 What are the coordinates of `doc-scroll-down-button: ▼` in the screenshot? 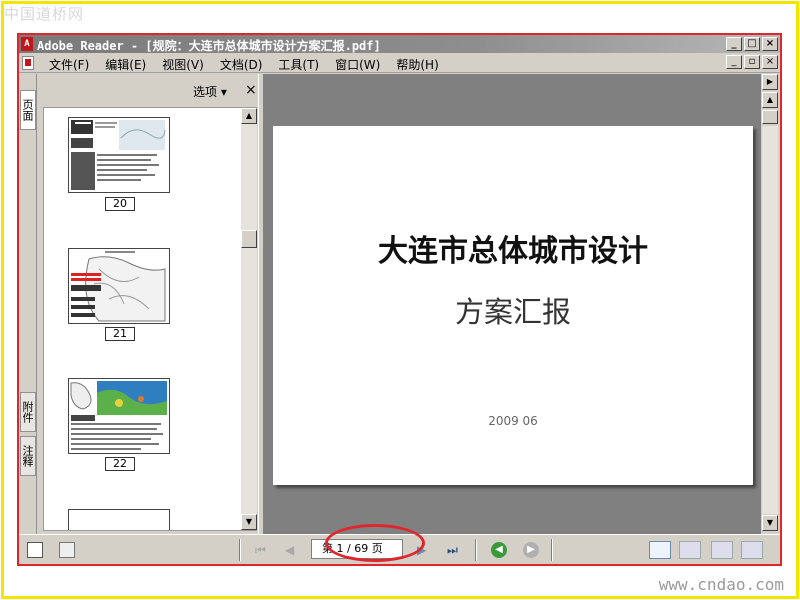 It's located at (770, 523).